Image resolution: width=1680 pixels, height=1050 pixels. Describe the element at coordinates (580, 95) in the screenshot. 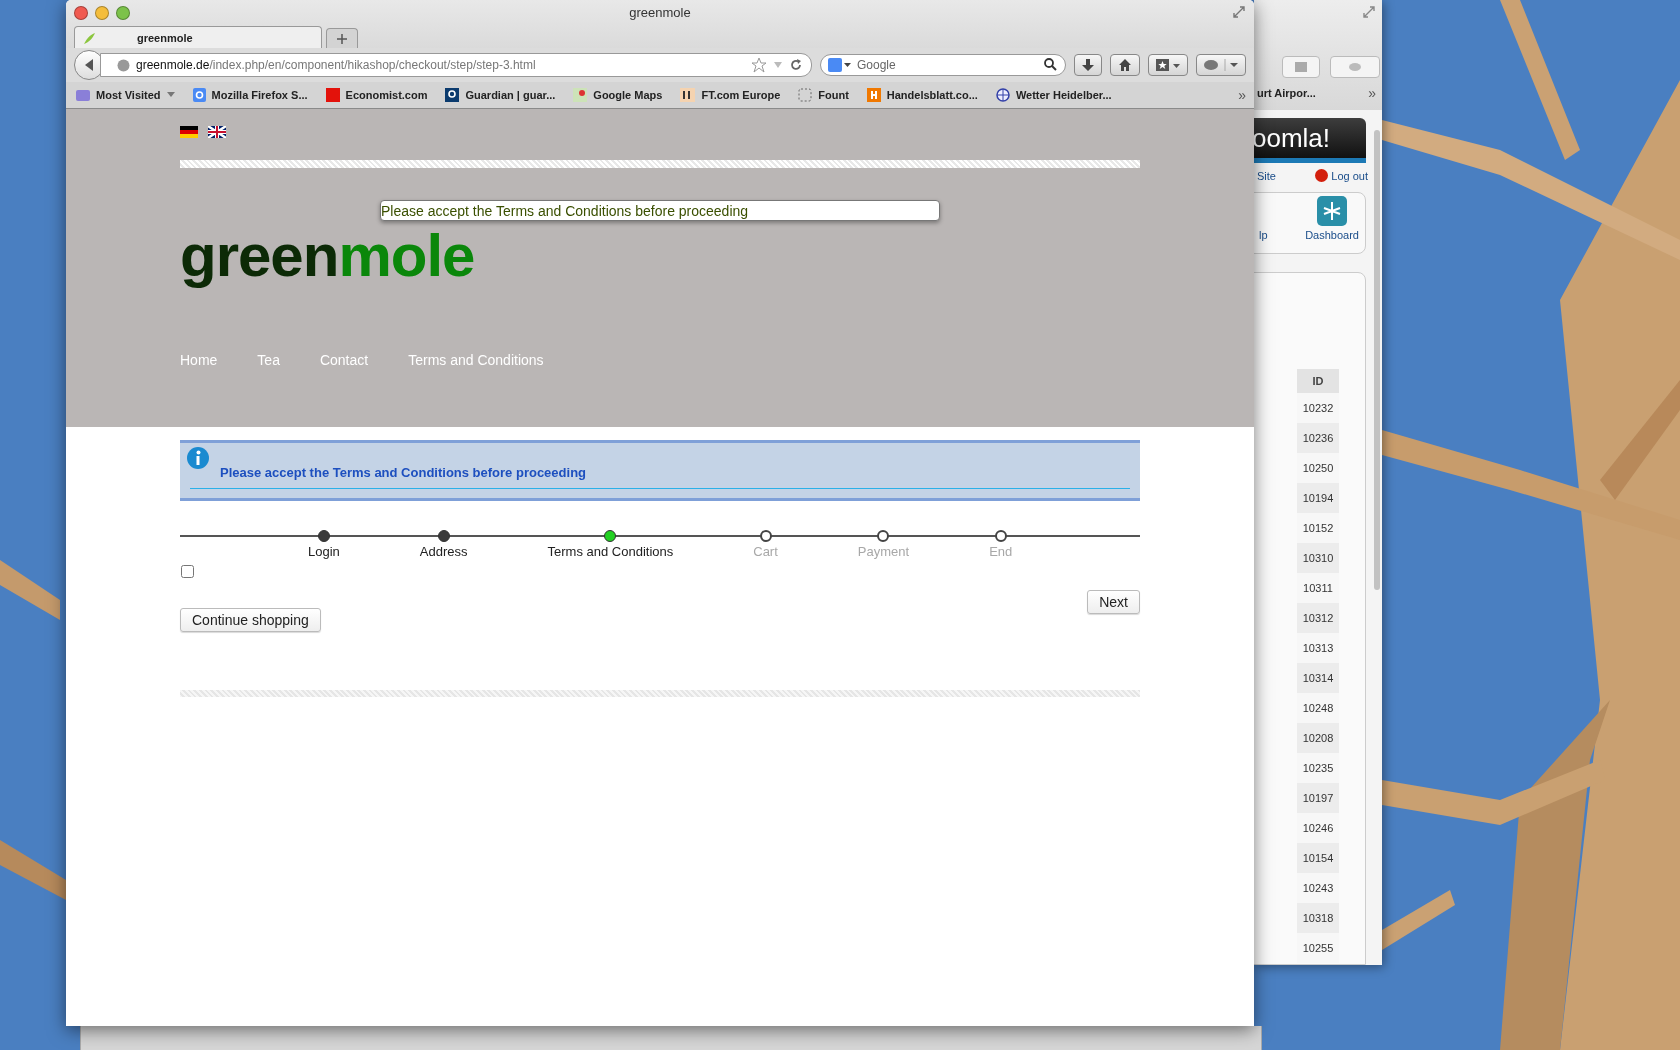

I see `map-pin-icon` at that location.